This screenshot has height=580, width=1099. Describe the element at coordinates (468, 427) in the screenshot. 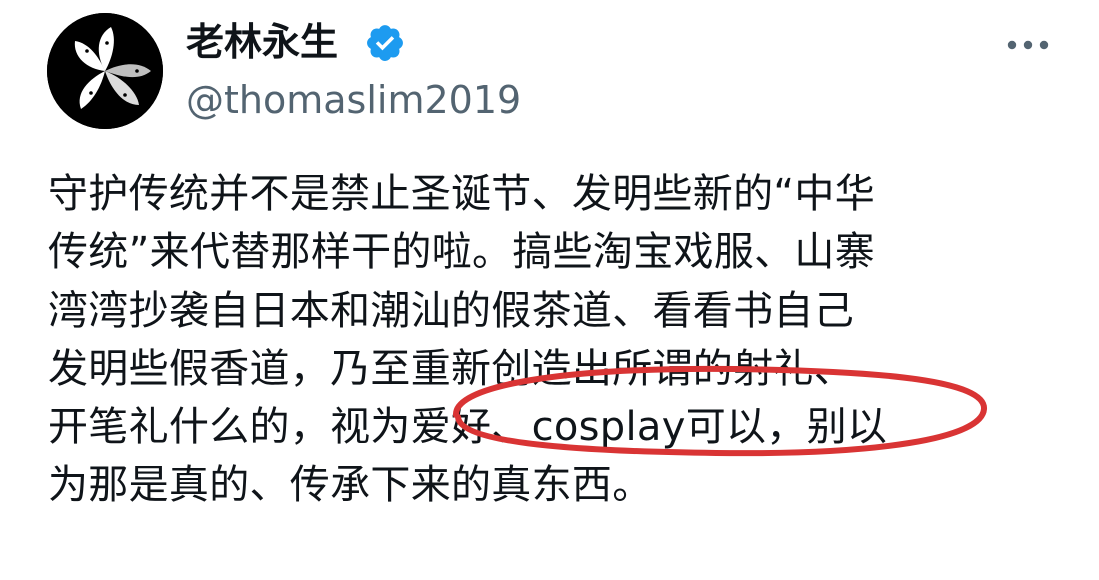

I see `tweet-line: 开笔礼什么的，视为爱好、cosplay可以，别以` at that location.